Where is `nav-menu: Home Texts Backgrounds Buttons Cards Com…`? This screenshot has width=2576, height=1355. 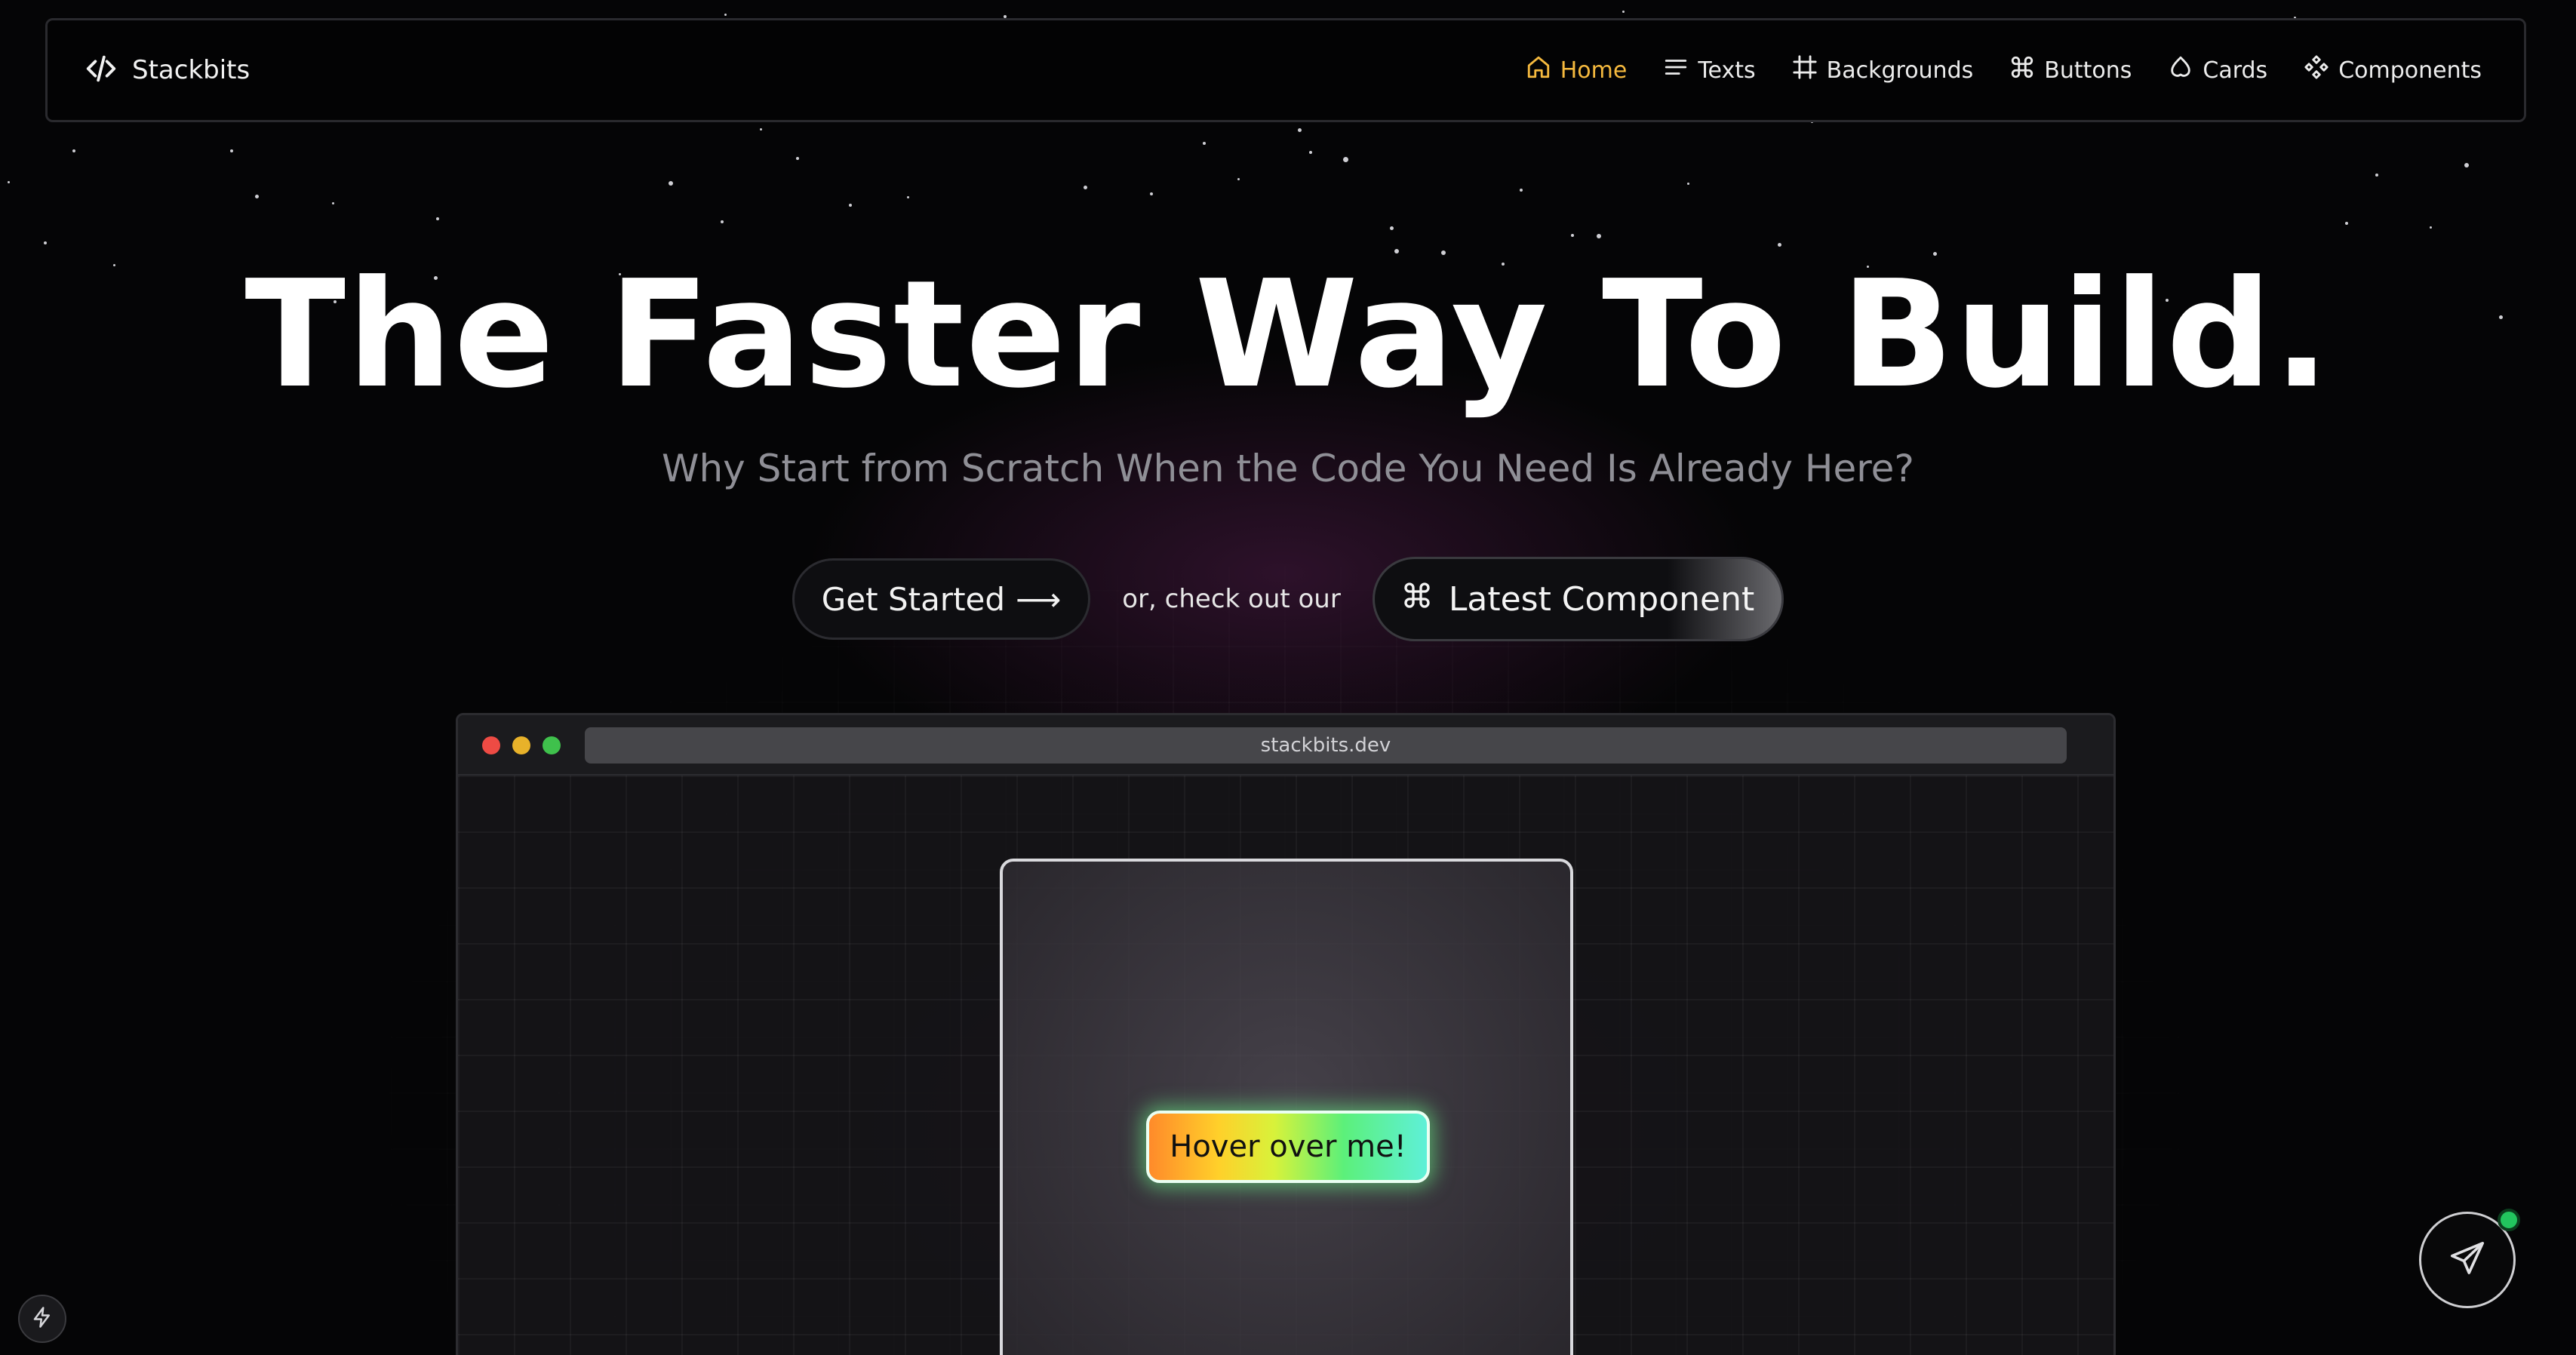
nav-menu: Home Texts Backgrounds Buttons Cards Com… is located at coordinates (2004, 70).